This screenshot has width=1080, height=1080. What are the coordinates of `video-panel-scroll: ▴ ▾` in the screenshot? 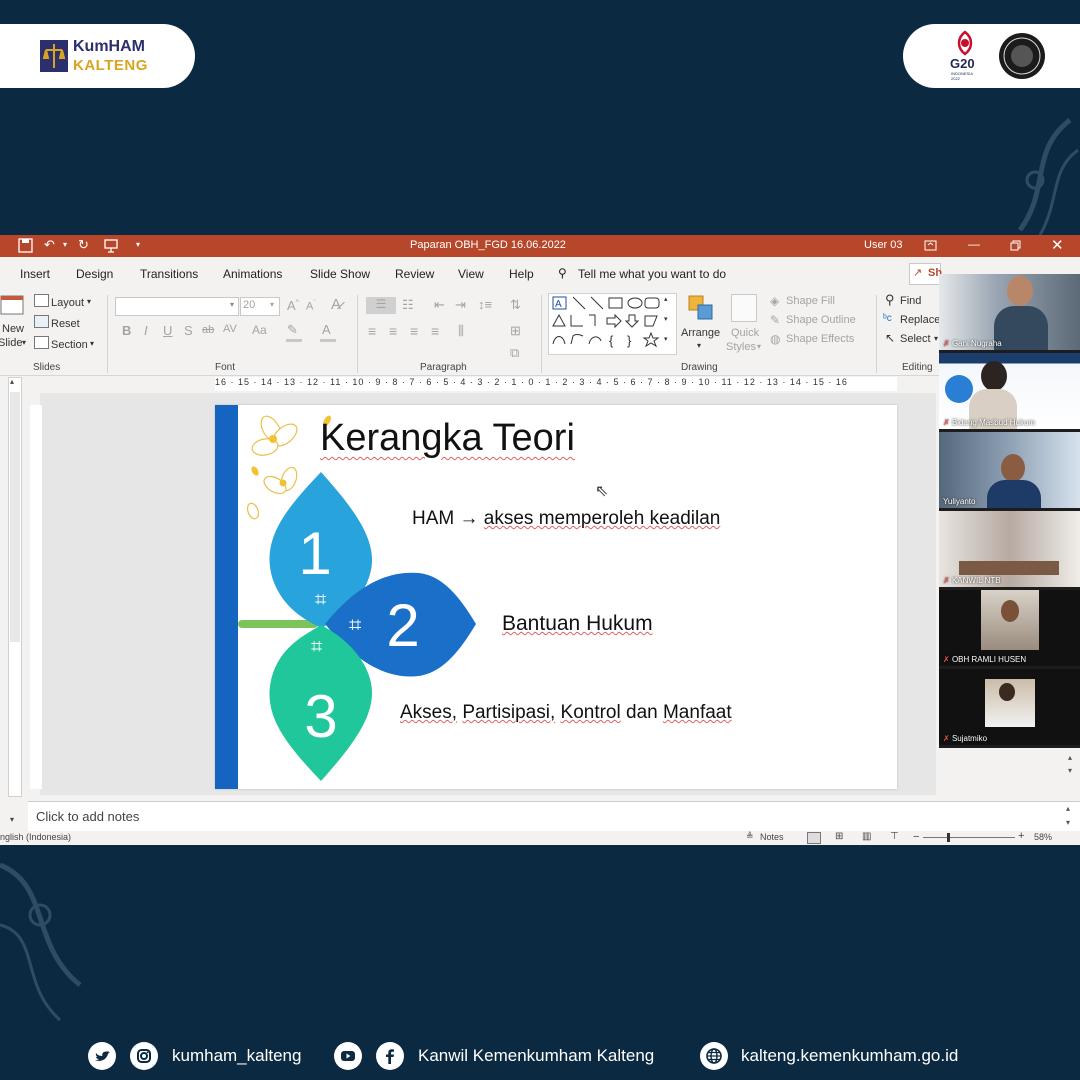 It's located at (1072, 767).